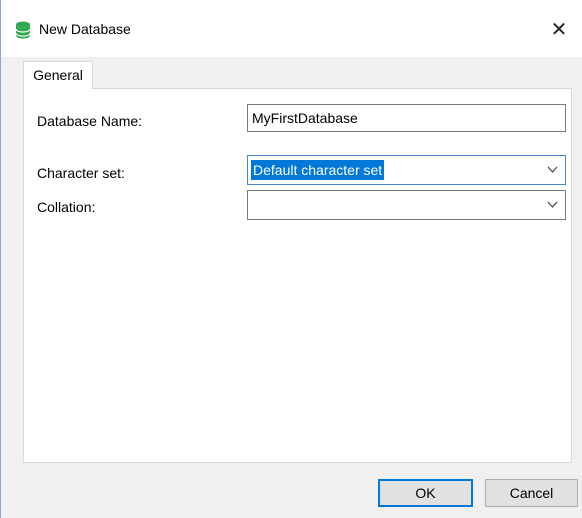  Describe the element at coordinates (58, 75) in the screenshot. I see `tab-general: General` at that location.